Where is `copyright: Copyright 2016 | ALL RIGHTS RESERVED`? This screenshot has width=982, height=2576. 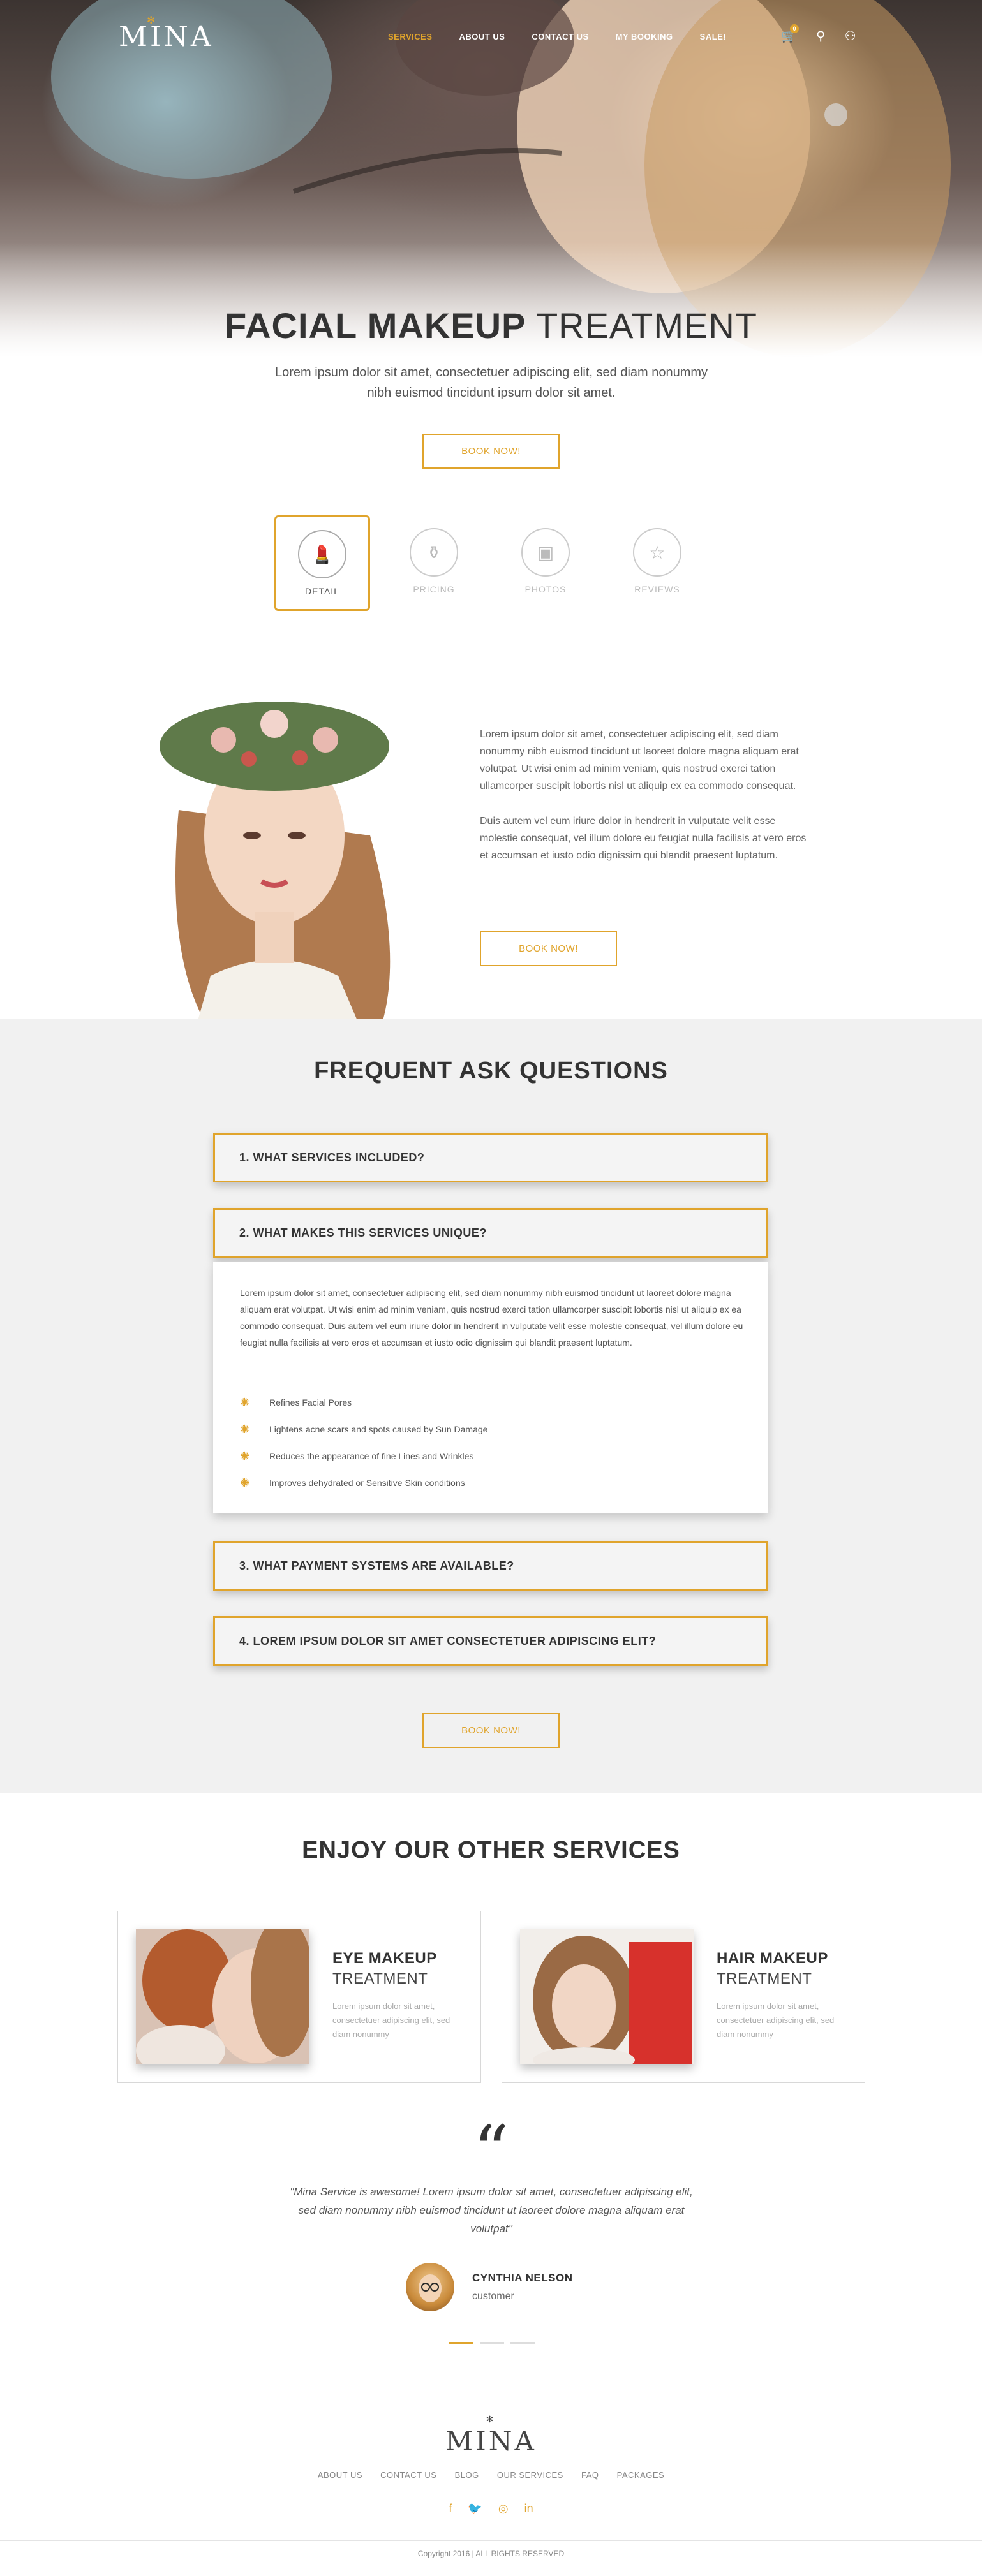 copyright: Copyright 2016 | ALL RIGHTS RESERVED is located at coordinates (491, 2558).